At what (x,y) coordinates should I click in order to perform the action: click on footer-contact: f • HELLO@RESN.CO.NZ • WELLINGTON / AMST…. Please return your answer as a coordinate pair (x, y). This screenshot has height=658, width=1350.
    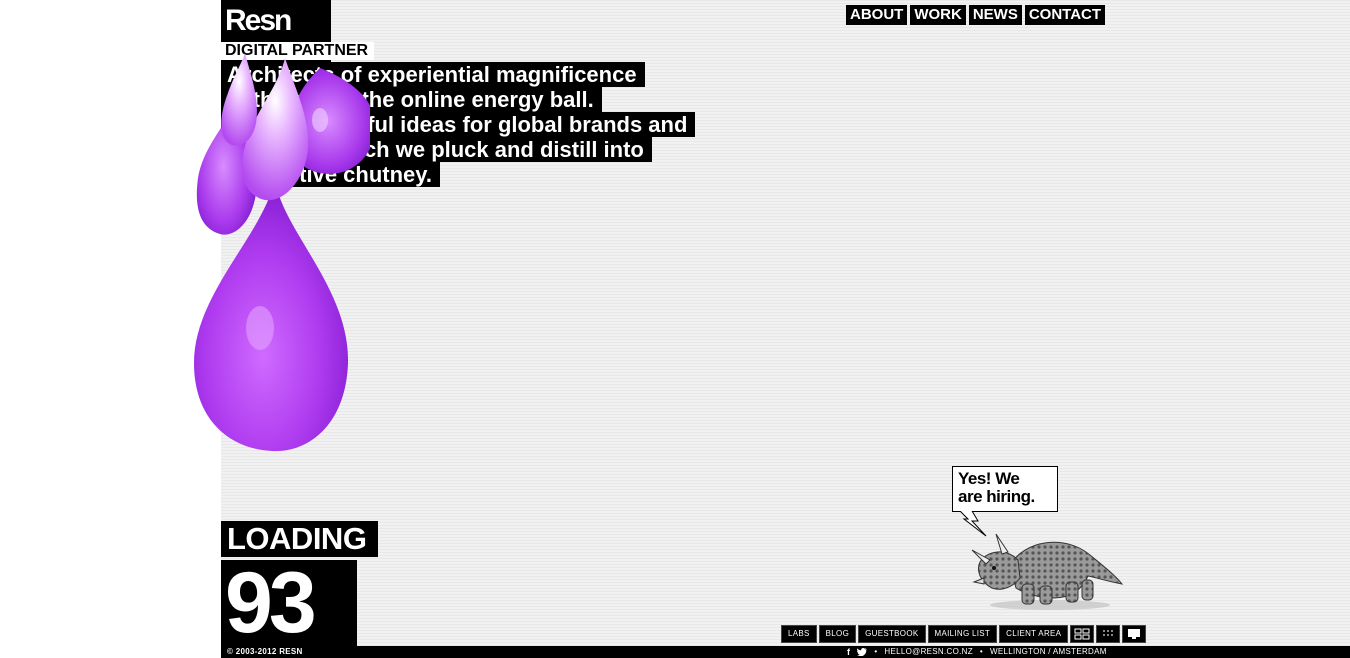
    Looking at the image, I should click on (977, 652).